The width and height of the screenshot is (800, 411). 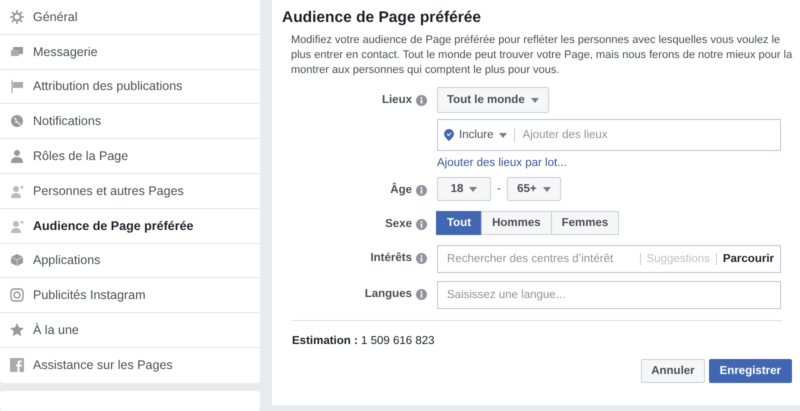 I want to click on gender-option: Hommes, so click(x=516, y=223).